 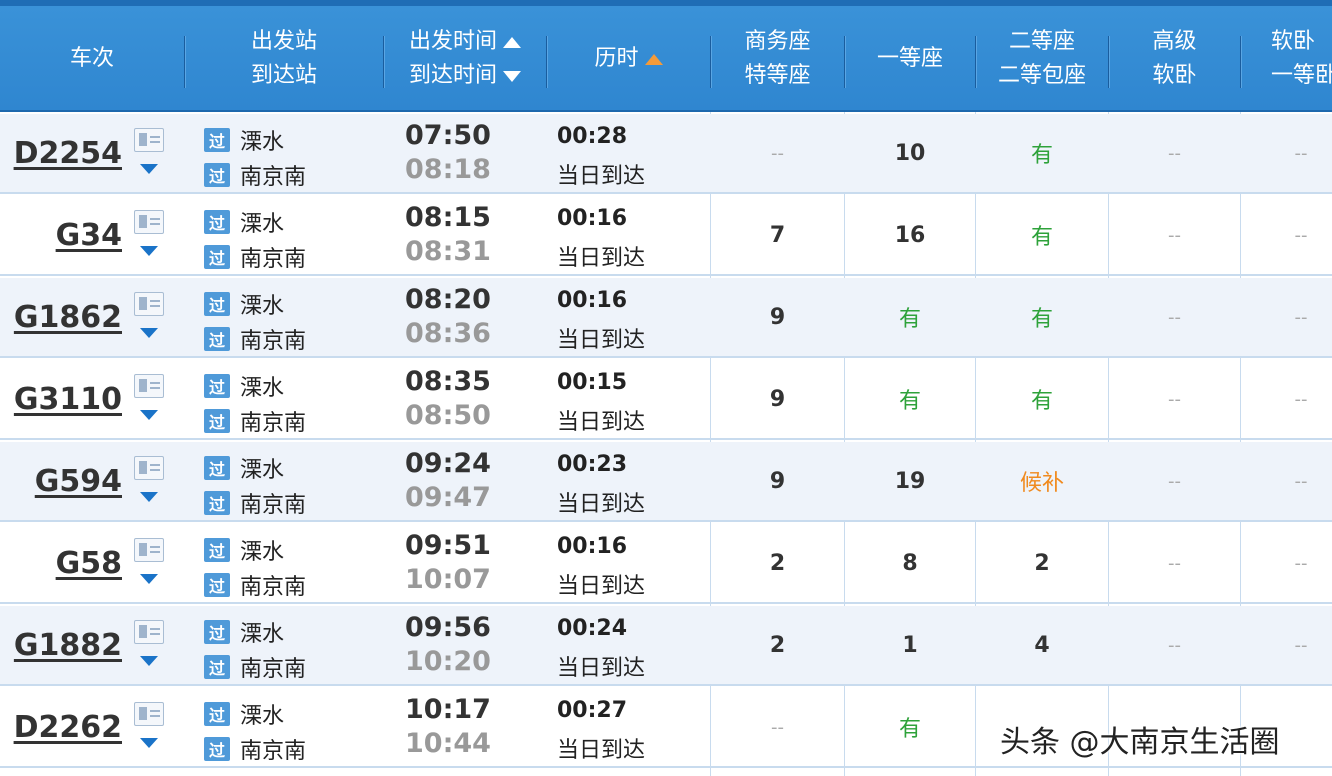 I want to click on header-times: 出发时间 到达时间, so click(x=465, y=59).